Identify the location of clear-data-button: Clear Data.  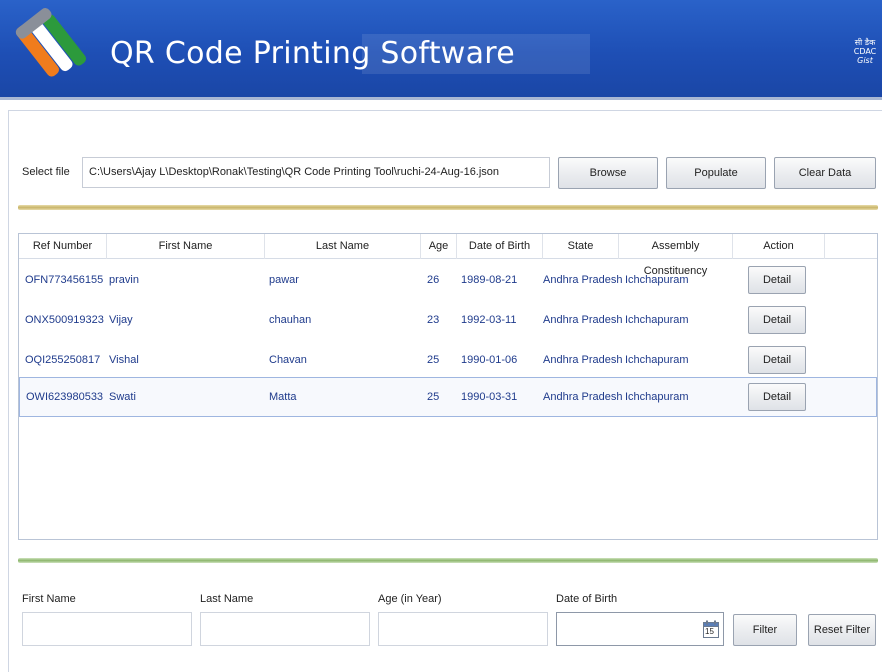
(825, 173).